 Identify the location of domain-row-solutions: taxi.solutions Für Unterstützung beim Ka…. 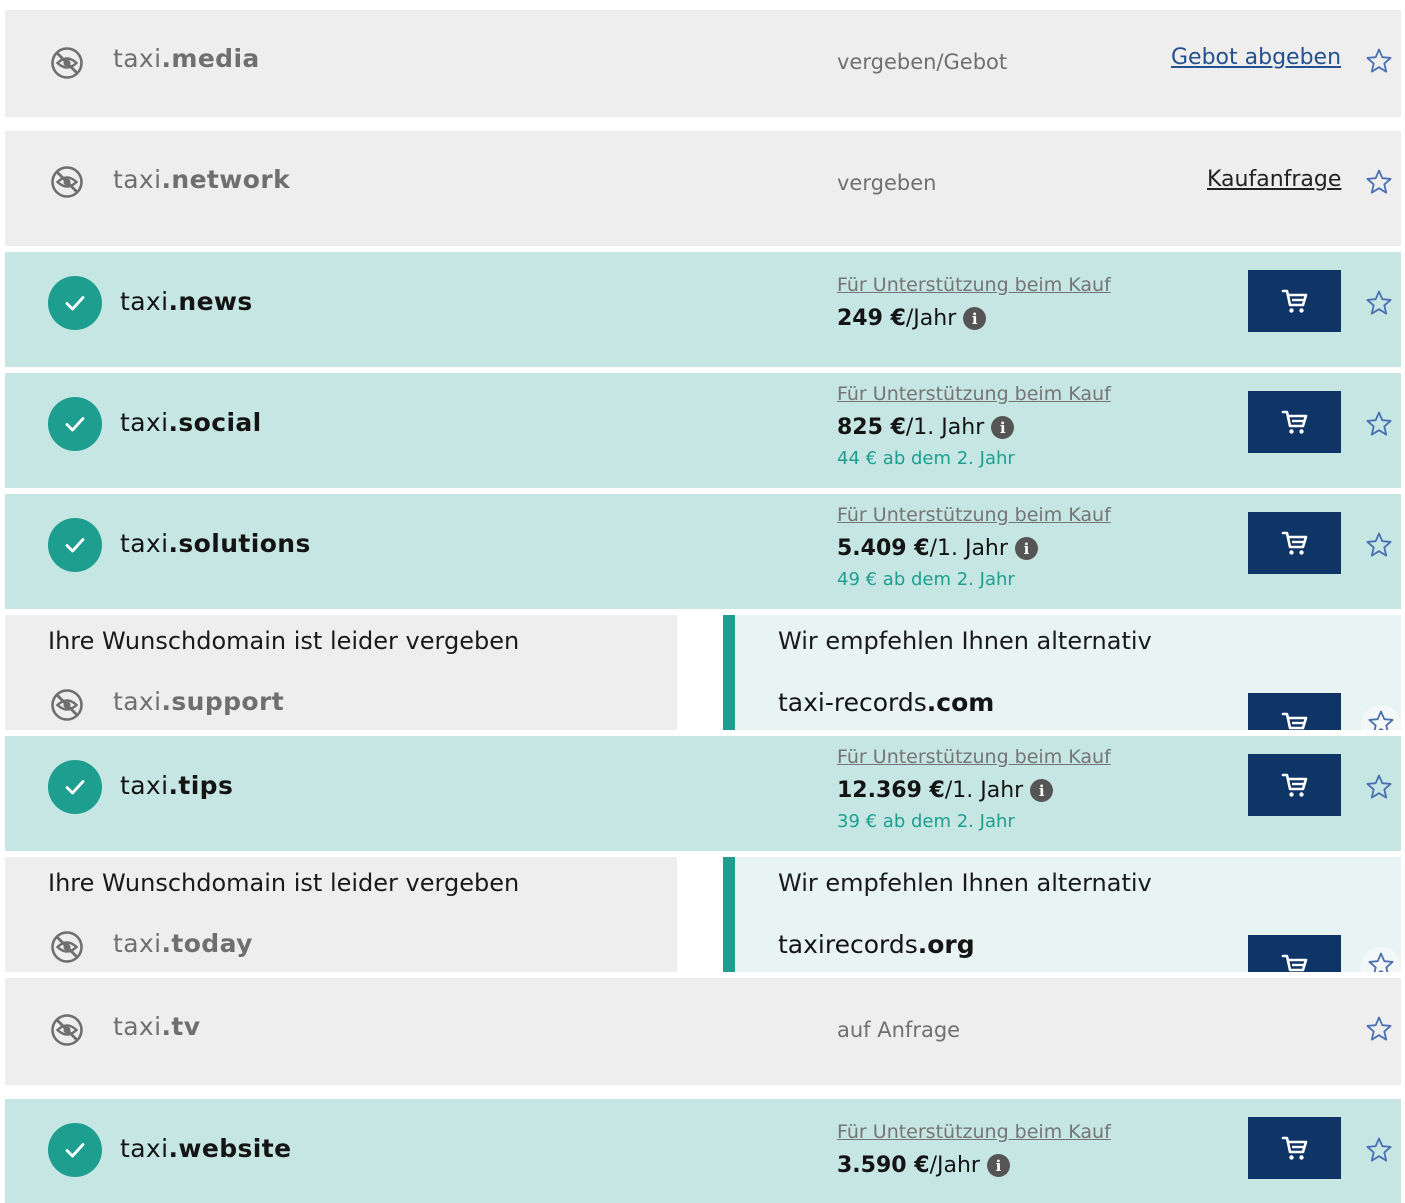
(703, 551).